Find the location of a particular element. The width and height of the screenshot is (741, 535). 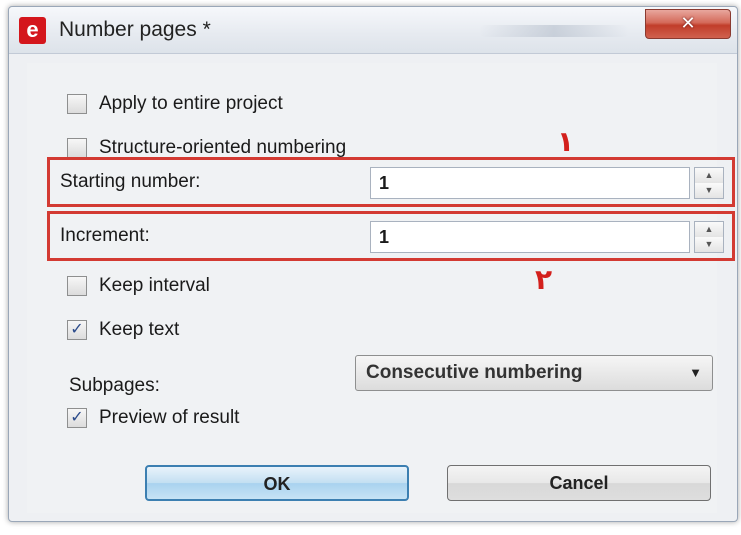

preview-result-checkbox: ✓ is located at coordinates (77, 418).